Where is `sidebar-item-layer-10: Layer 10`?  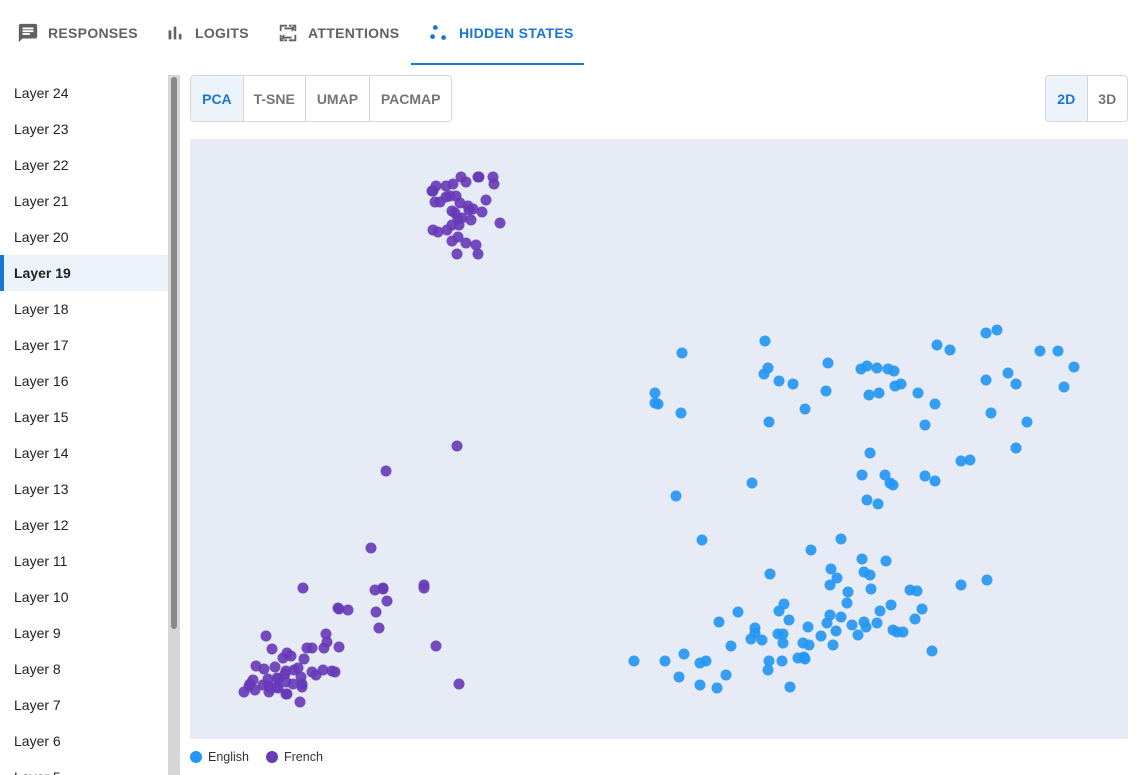
sidebar-item-layer-10: Layer 10 is located at coordinates (84, 597).